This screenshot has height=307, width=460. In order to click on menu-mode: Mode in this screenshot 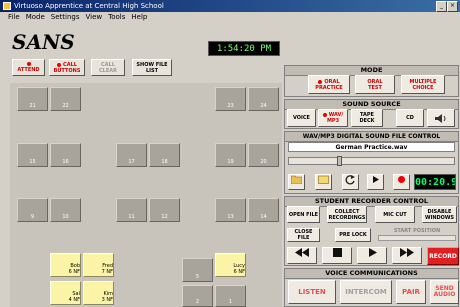, I will do `click(35, 17)`.